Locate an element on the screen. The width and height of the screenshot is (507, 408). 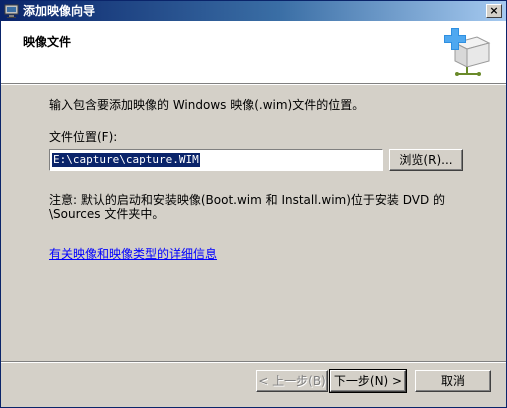
add-image-box-icon is located at coordinates (467, 53).